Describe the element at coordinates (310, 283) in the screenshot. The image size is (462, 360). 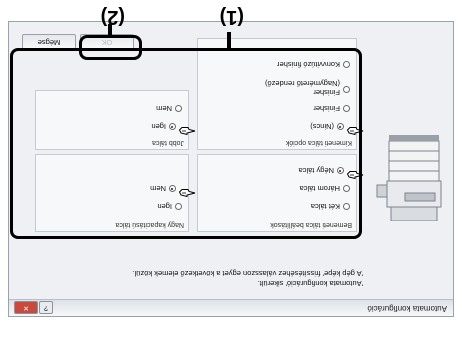
I see `instruction-line-1: 'Automata konfiguráció' sikerült.` at that location.